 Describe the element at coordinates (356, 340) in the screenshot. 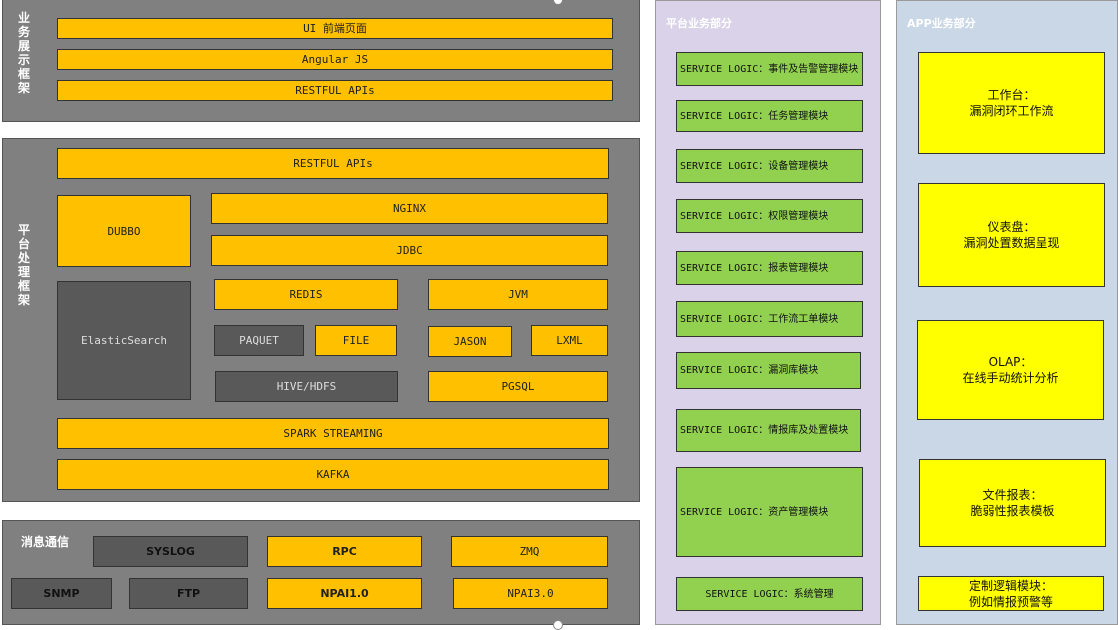

I see `file-box: FILE` at that location.